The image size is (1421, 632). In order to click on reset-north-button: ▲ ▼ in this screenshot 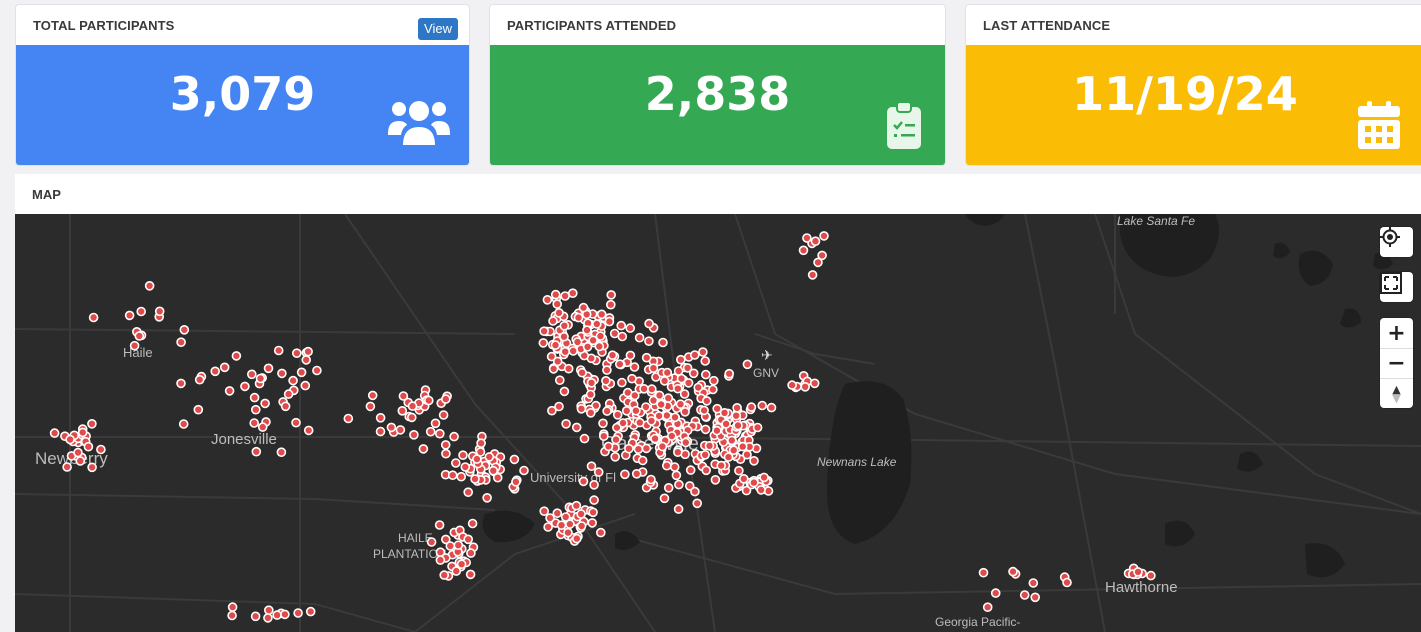, I will do `click(1396, 393)`.